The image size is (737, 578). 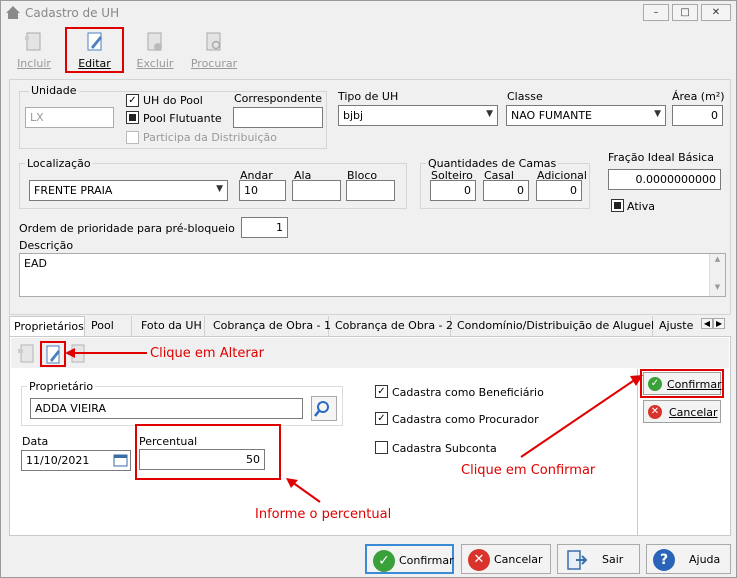 I want to click on search-icon, so click(x=321, y=409).